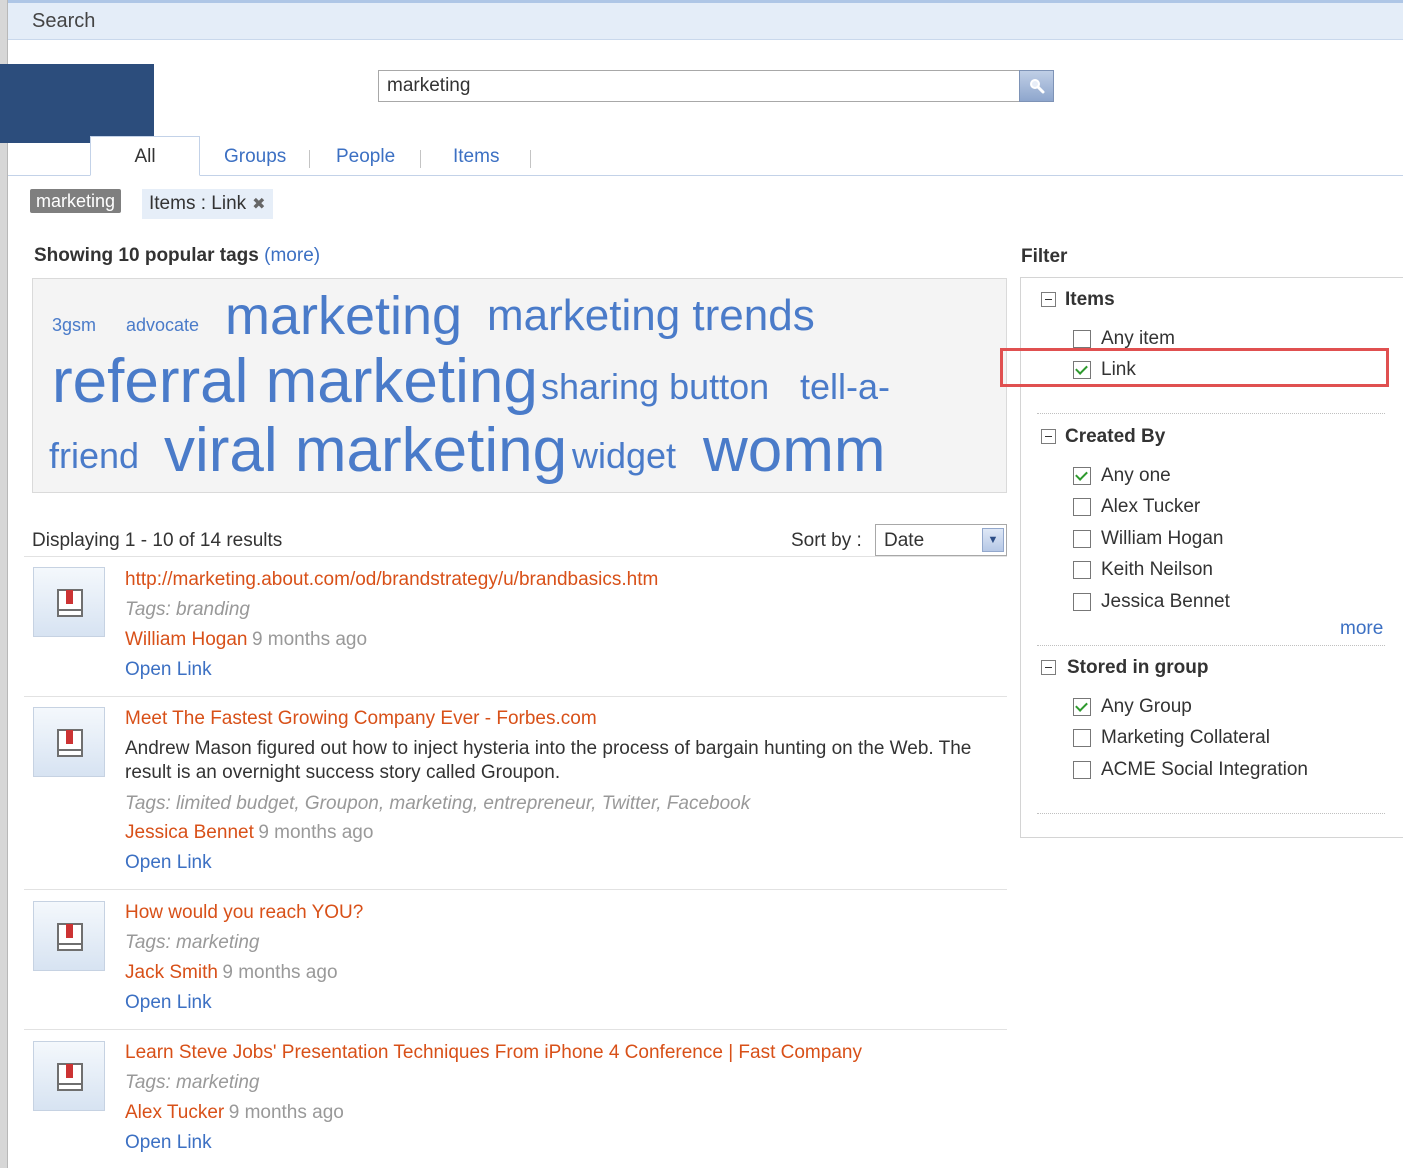 This screenshot has height=1168, width=1403. Describe the element at coordinates (1165, 601) in the screenshot. I see `filter-option-label: Jessica Bennet` at that location.